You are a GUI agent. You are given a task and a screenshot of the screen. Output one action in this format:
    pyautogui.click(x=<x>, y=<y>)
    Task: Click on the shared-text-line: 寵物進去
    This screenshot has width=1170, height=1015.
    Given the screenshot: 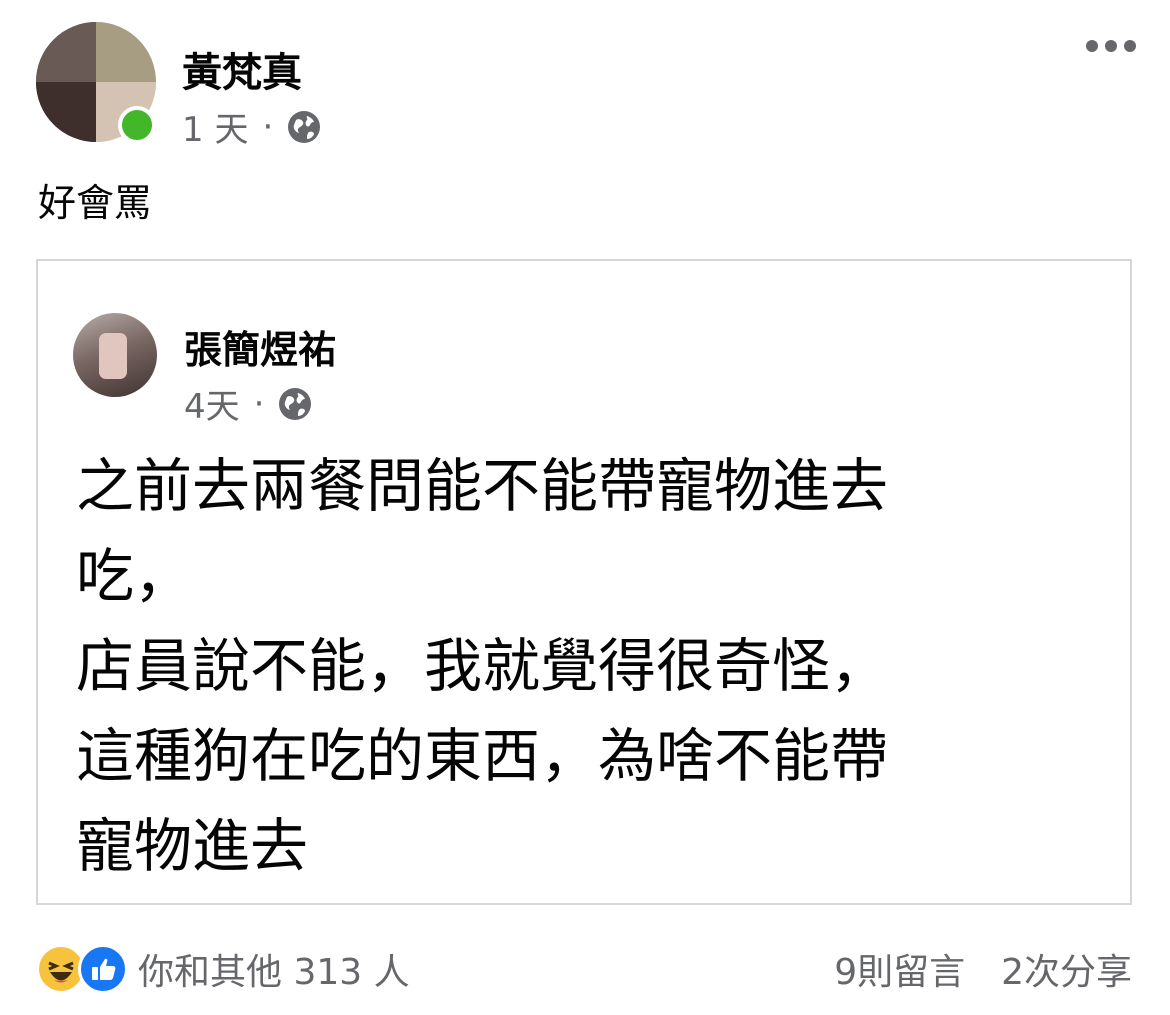 What is the action you would take?
    pyautogui.click(x=192, y=846)
    